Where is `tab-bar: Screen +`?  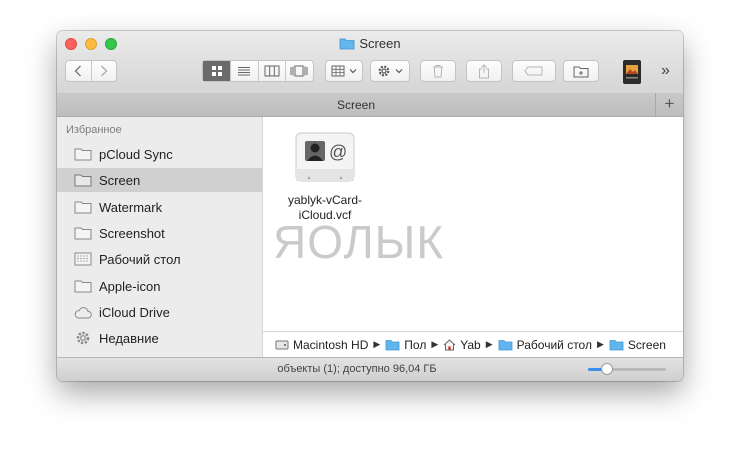 tab-bar: Screen + is located at coordinates (370, 105).